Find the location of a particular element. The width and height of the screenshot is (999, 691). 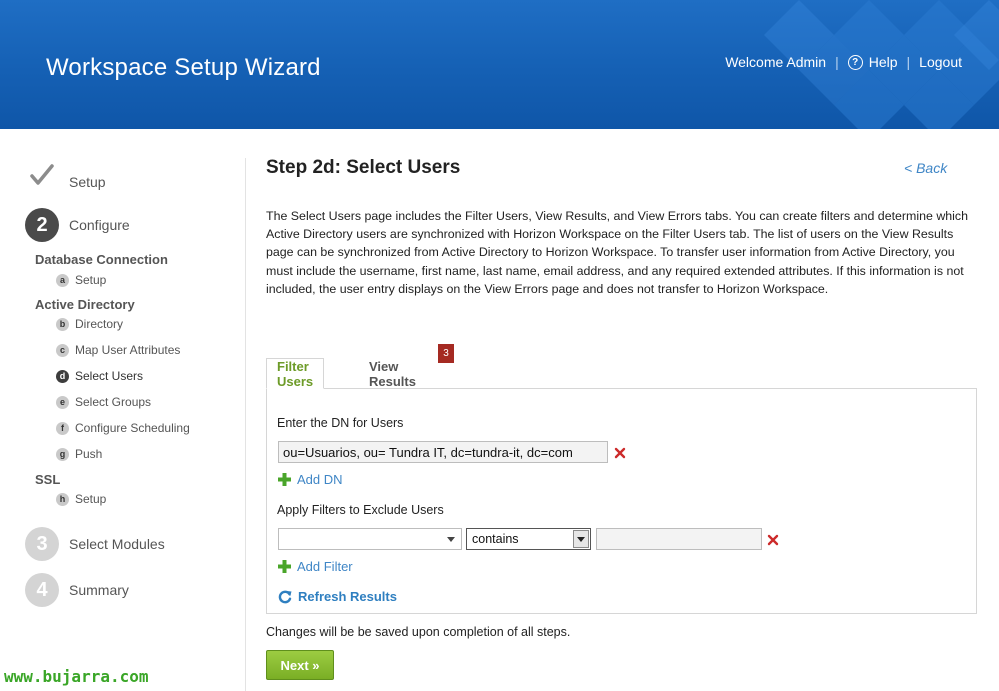

dn-input is located at coordinates (443, 452).